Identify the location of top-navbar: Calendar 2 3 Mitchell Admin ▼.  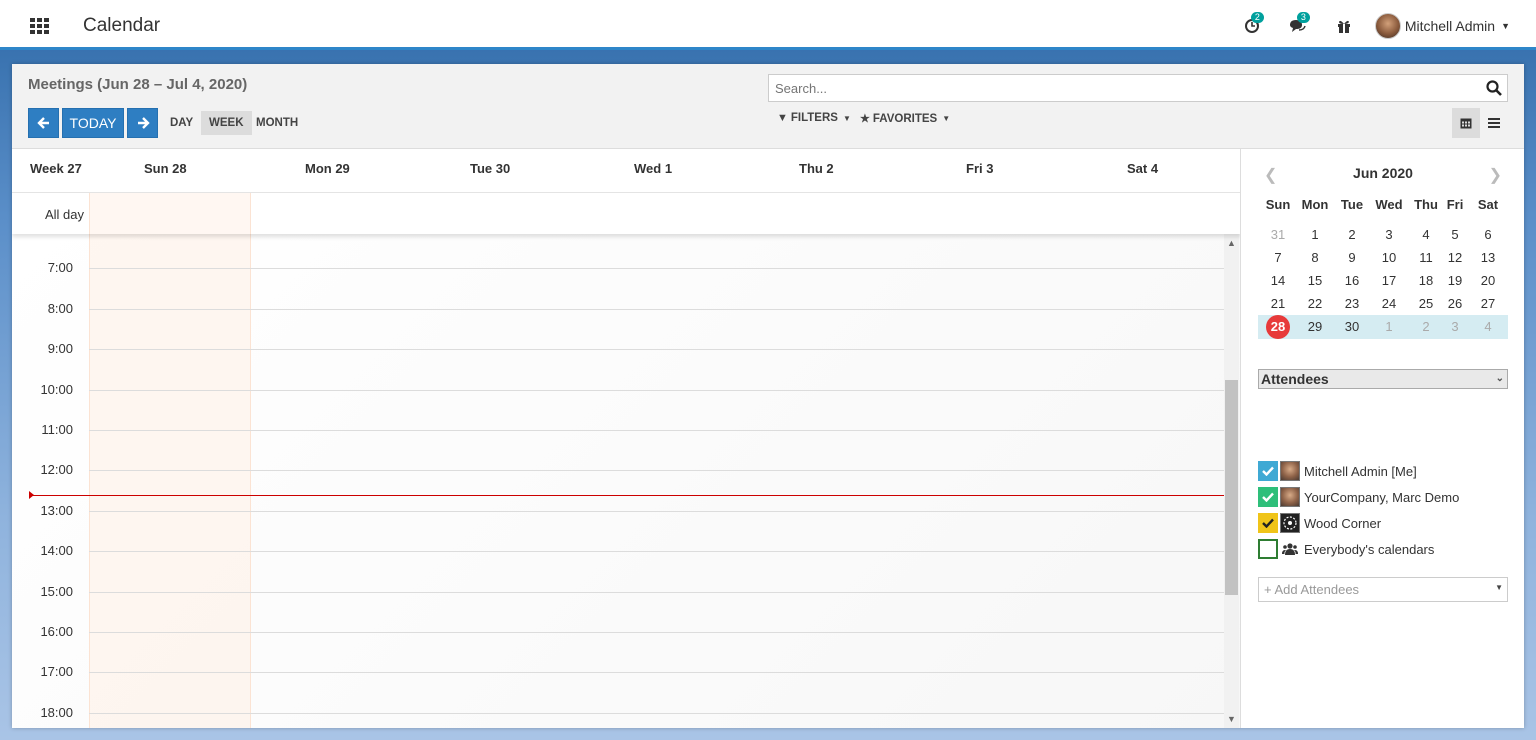
(768, 25).